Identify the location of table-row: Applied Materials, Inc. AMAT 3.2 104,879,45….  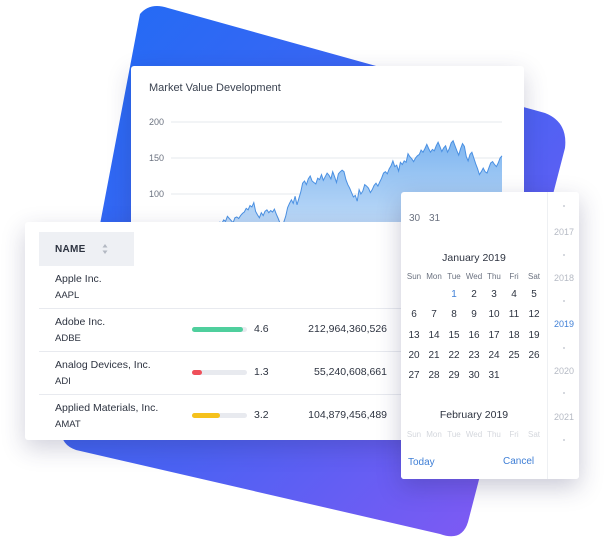
(222, 416).